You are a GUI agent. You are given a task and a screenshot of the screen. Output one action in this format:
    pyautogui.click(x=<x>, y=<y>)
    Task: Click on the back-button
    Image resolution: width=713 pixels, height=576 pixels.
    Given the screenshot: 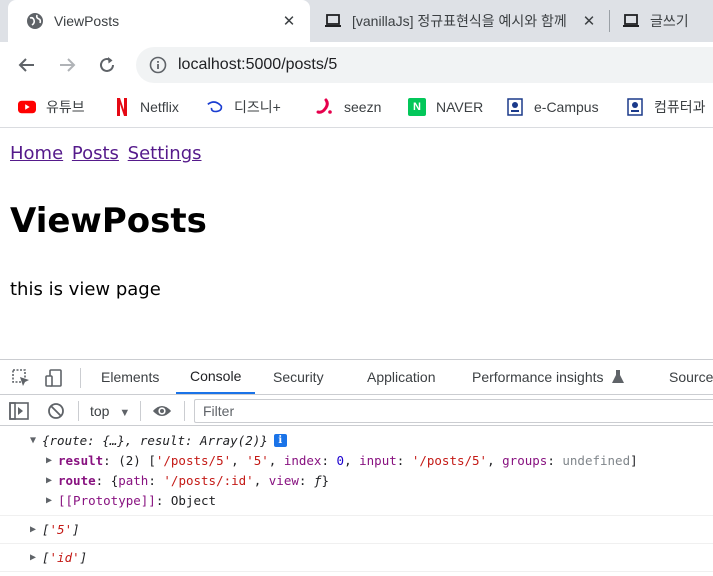 What is the action you would take?
    pyautogui.click(x=27, y=65)
    